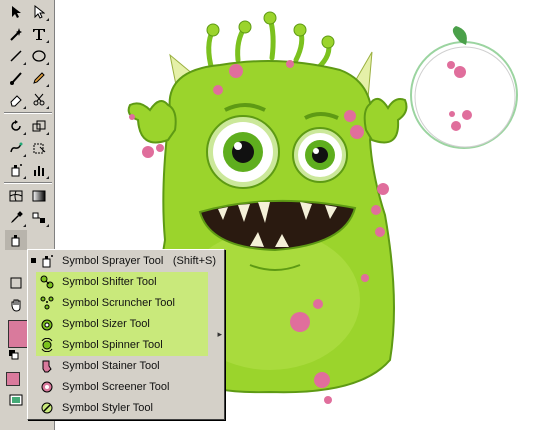 This screenshot has height=434, width=538. I want to click on menu-item-symbol-shifter: Symbol Shifter Tool, so click(130, 281).